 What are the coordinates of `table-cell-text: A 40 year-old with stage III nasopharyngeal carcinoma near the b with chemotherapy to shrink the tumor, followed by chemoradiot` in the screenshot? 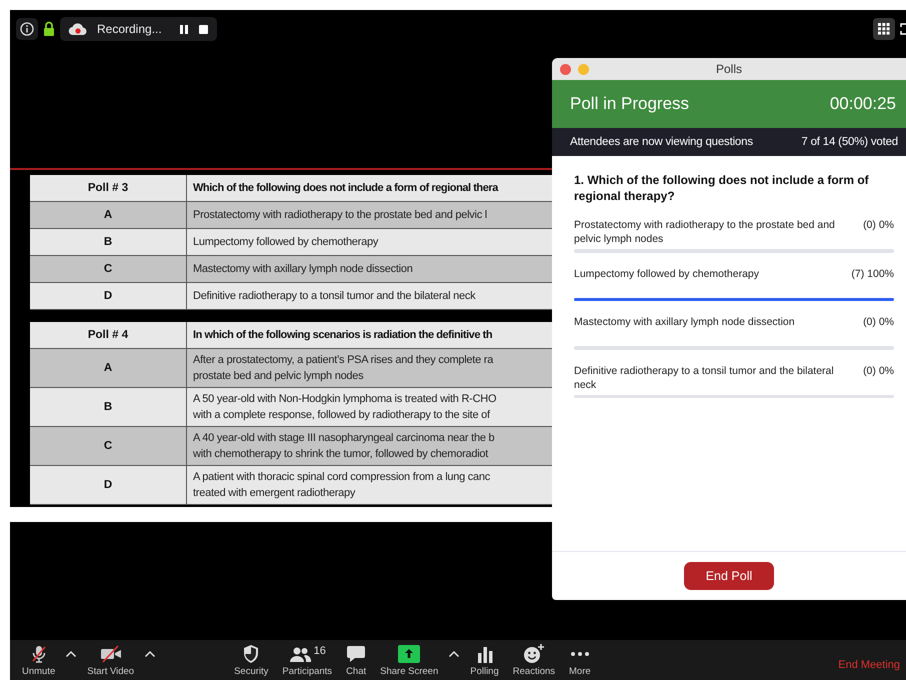 It's located at (344, 446).